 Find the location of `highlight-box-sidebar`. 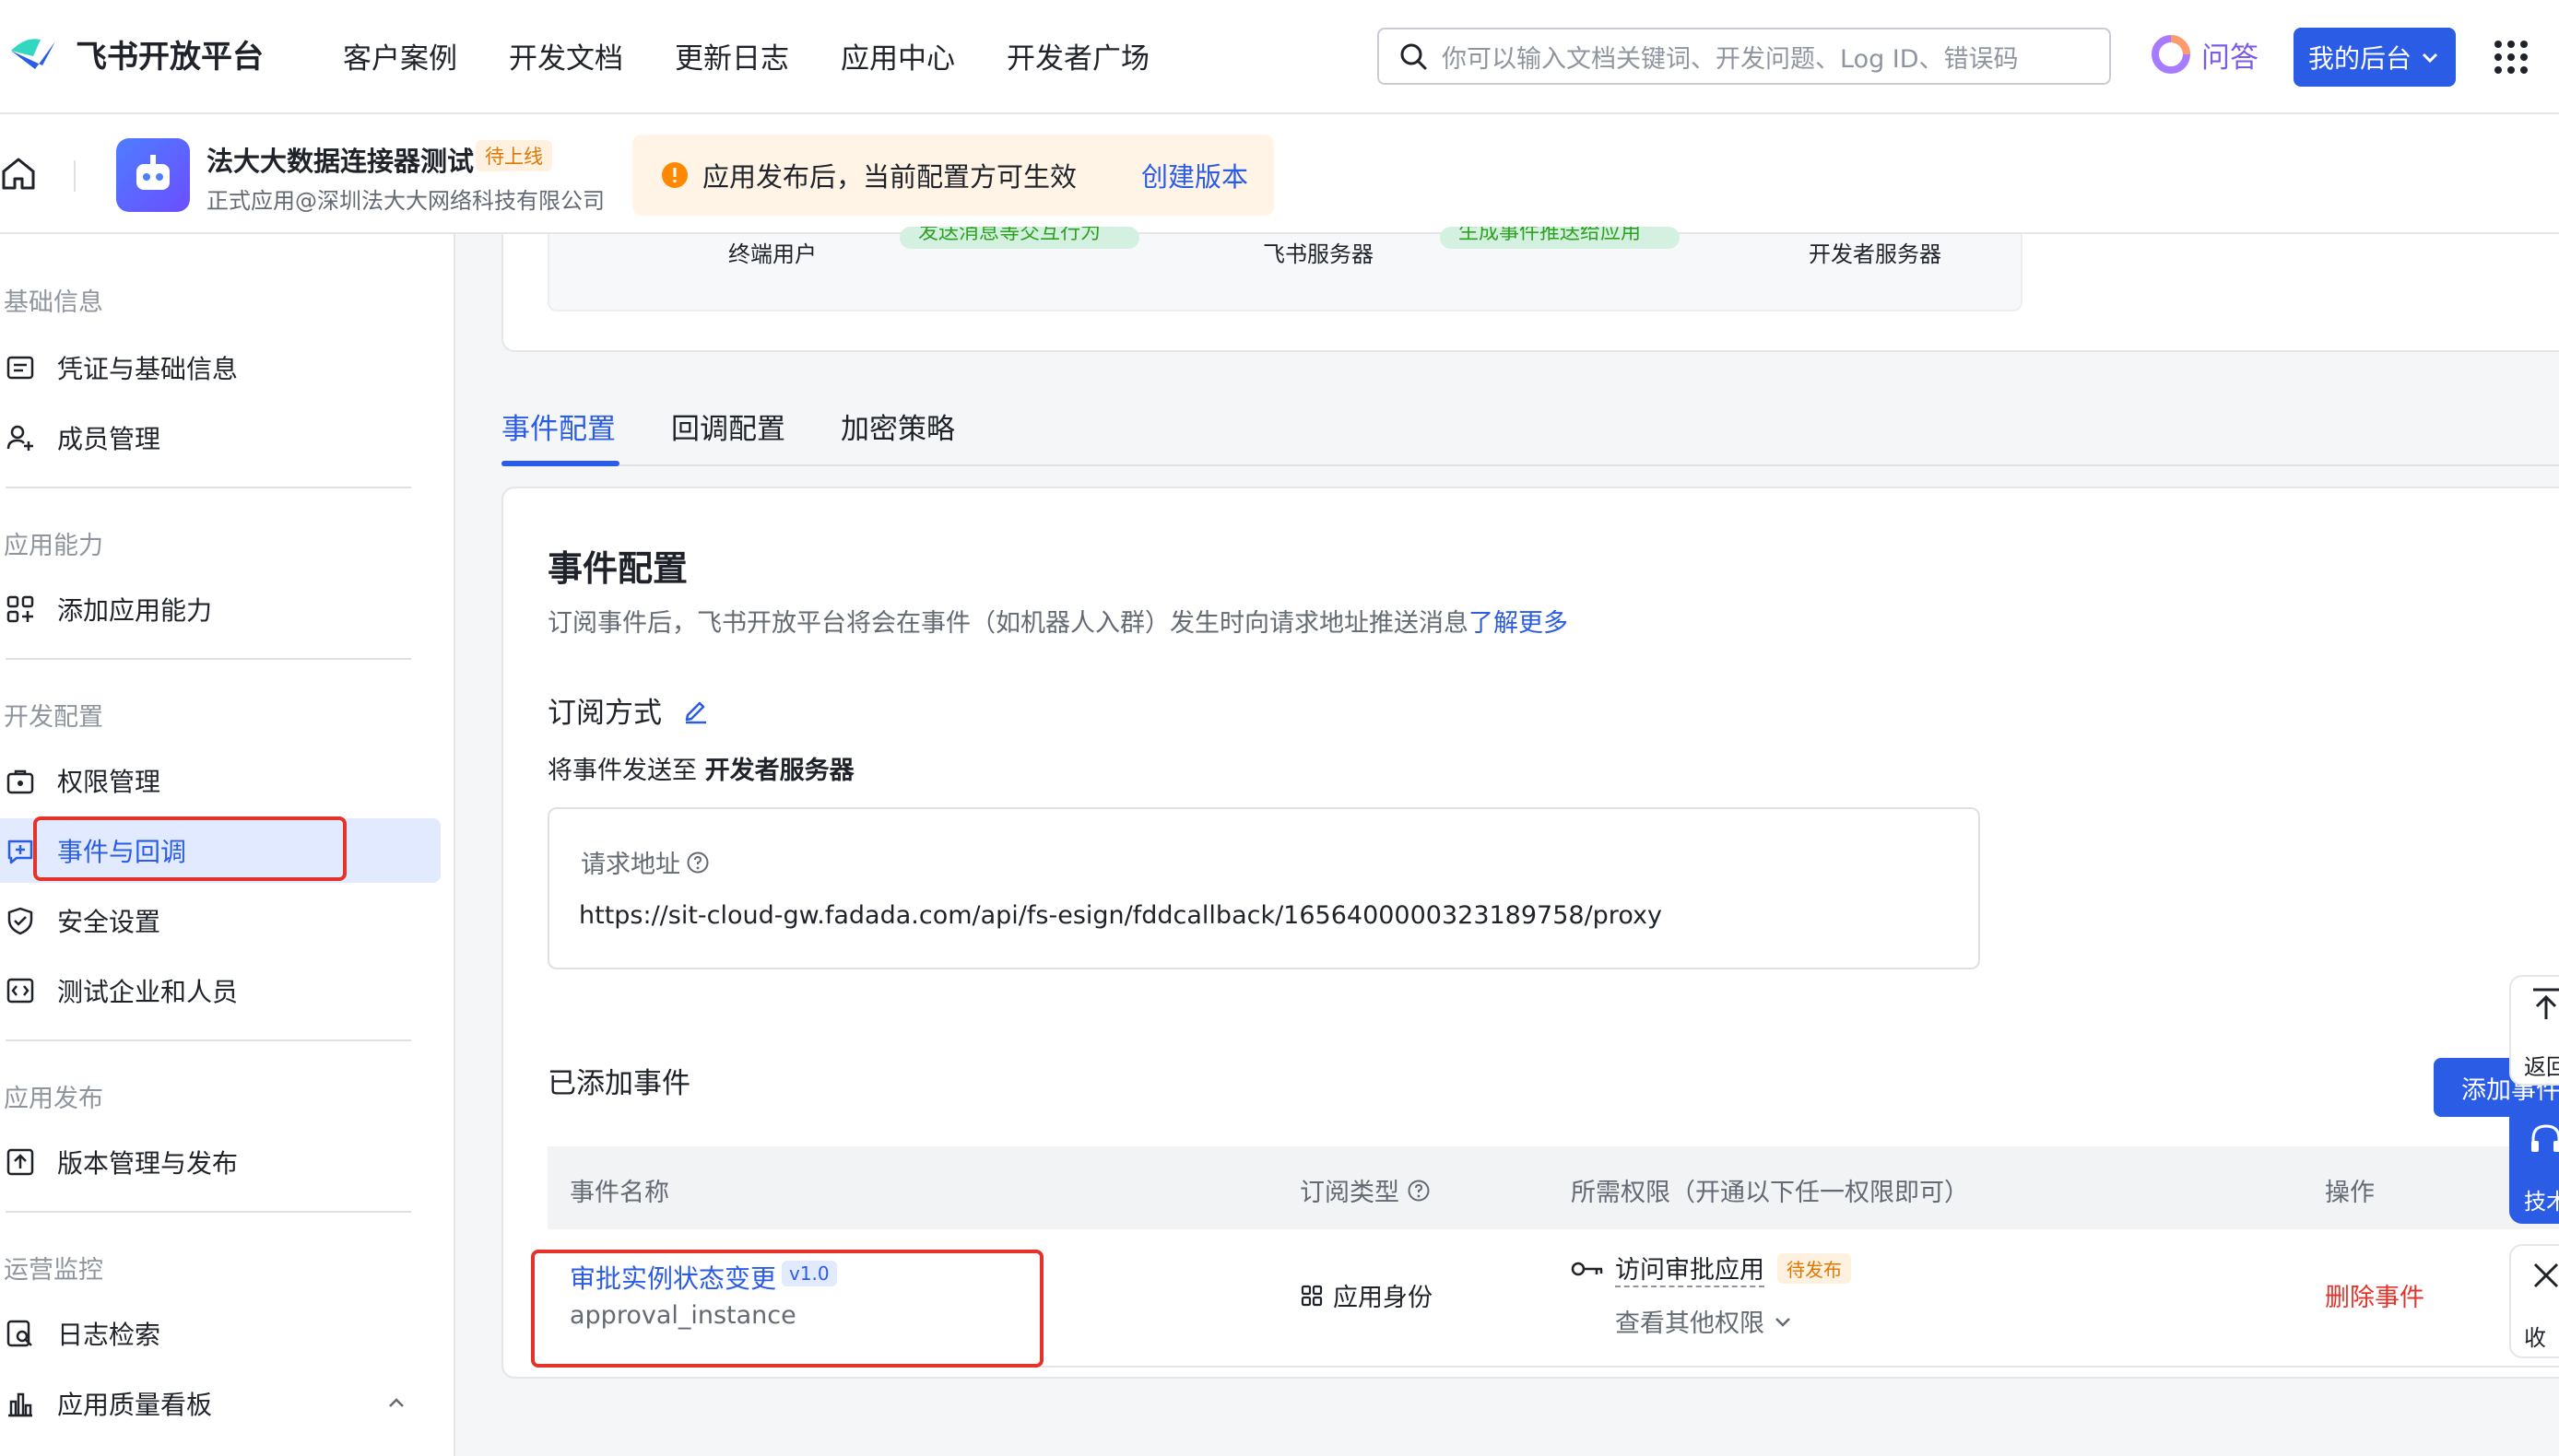

highlight-box-sidebar is located at coordinates (190, 848).